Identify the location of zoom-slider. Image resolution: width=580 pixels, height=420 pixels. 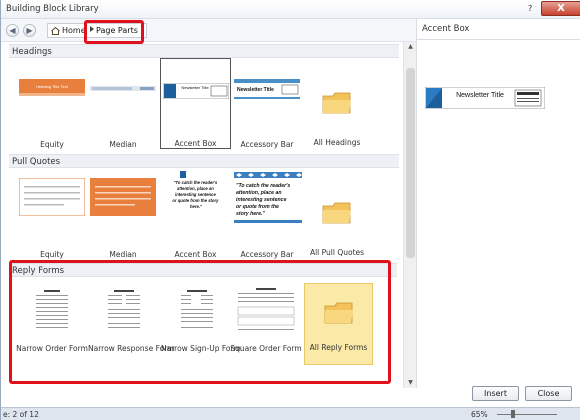
(527, 414).